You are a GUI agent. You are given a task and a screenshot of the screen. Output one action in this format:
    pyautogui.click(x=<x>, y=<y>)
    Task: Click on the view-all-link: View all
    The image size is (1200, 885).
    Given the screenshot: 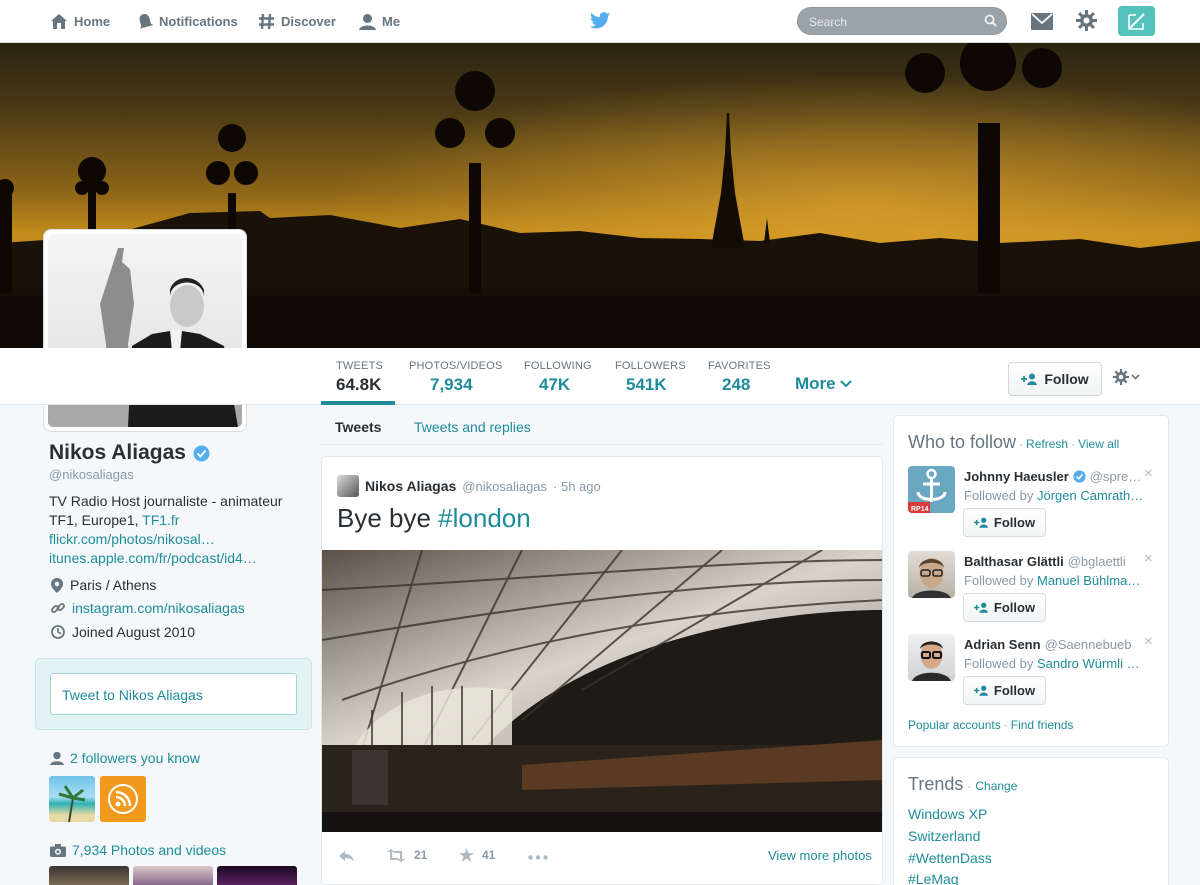 What is the action you would take?
    pyautogui.click(x=1098, y=444)
    